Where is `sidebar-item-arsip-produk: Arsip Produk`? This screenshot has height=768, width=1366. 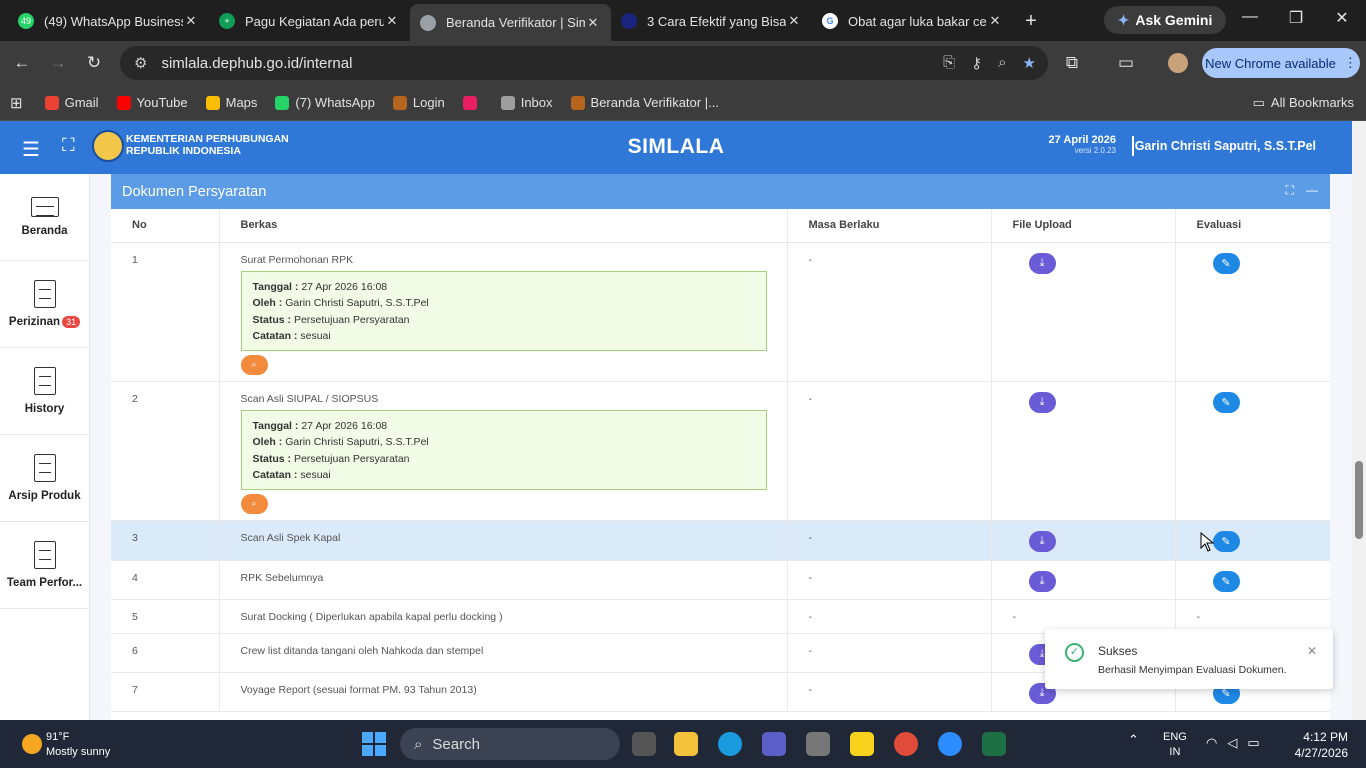
sidebar-item-arsip-produk: Arsip Produk is located at coordinates (44, 478).